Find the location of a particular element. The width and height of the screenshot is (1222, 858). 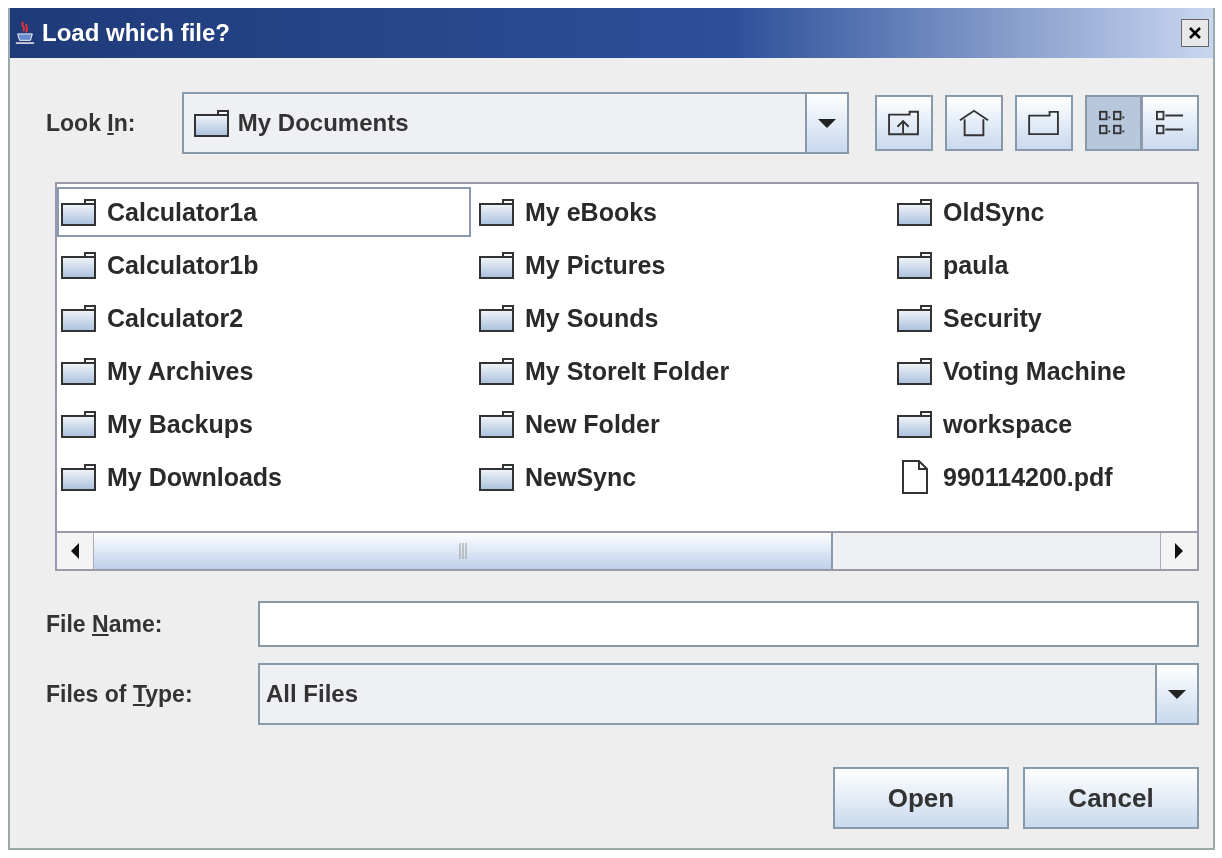

home-button is located at coordinates (974, 123).